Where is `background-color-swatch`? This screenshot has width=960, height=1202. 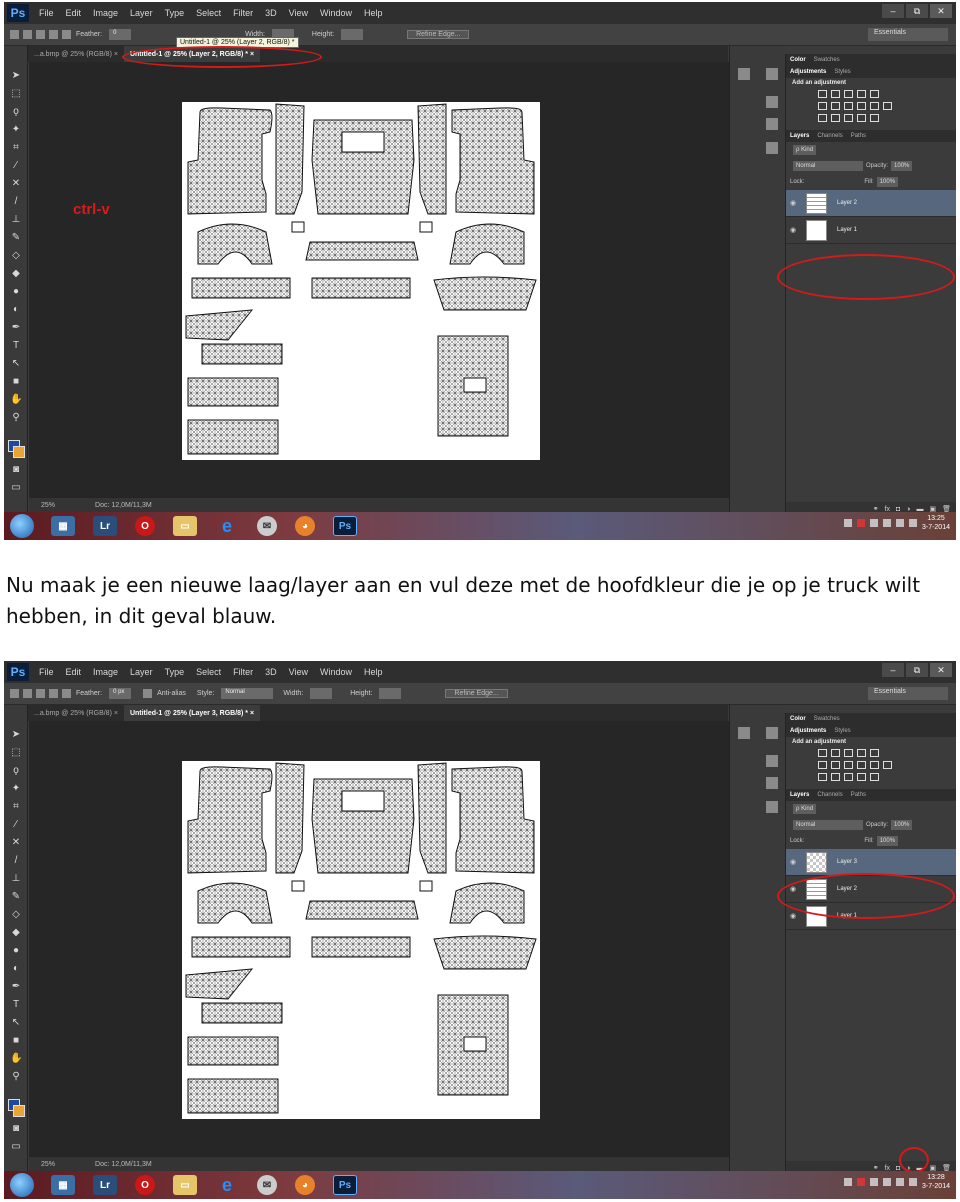 background-color-swatch is located at coordinates (19, 1111).